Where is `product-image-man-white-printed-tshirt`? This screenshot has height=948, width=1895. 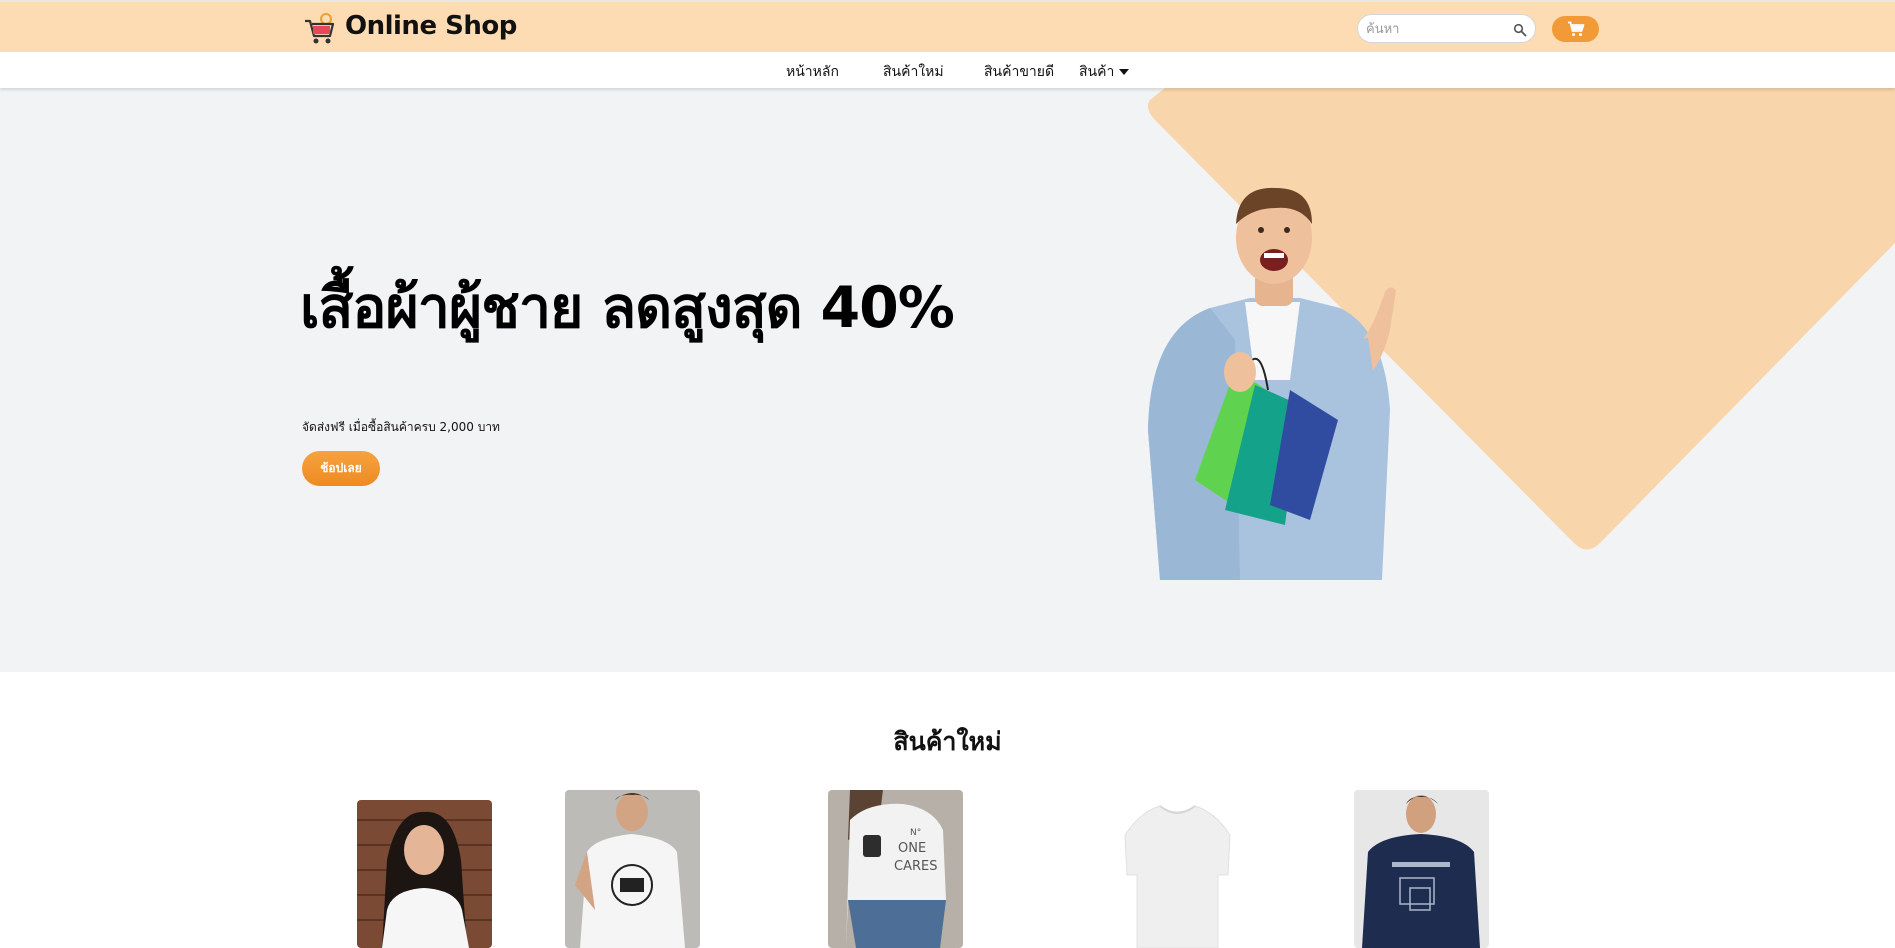
product-image-man-white-printed-tshirt is located at coordinates (632, 869).